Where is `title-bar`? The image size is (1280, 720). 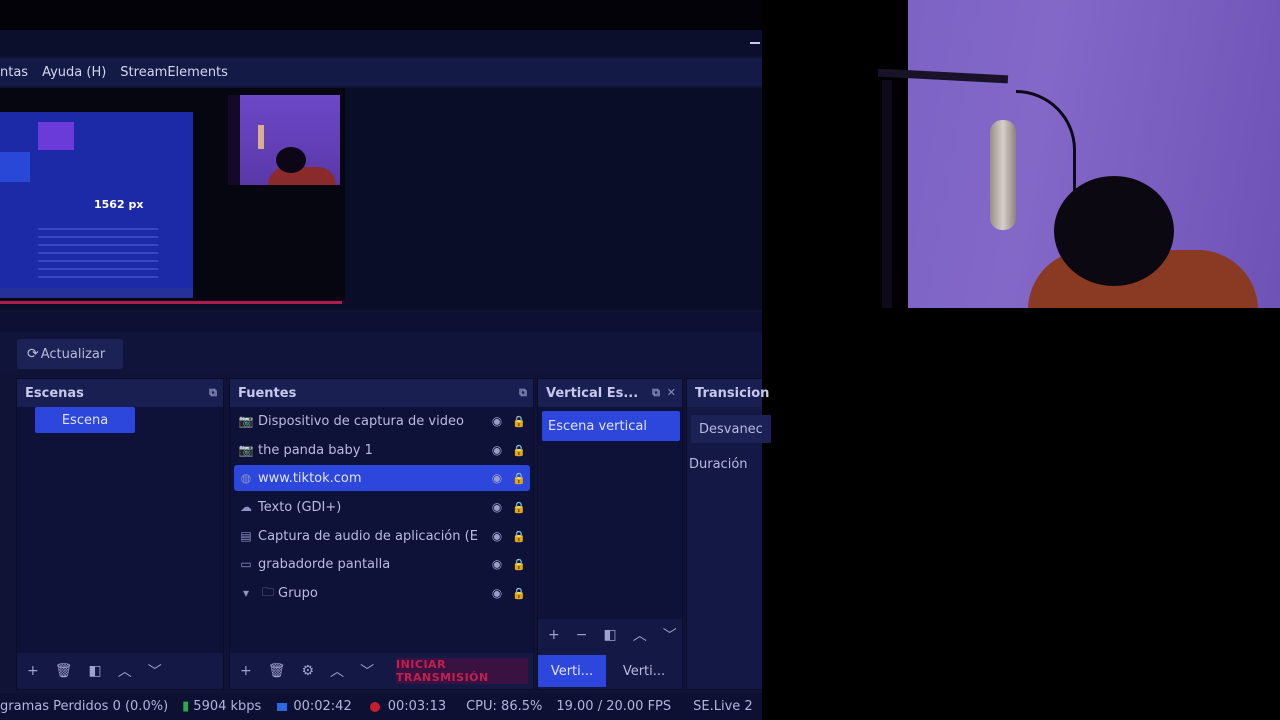
title-bar is located at coordinates (381, 15).